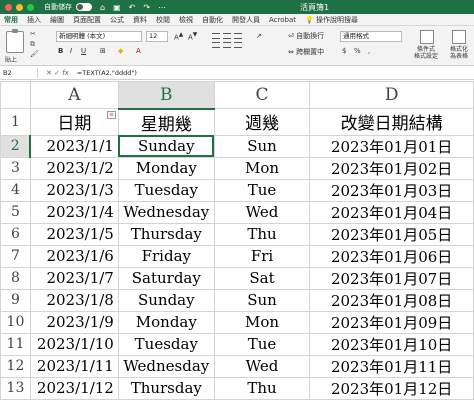  Describe the element at coordinates (391, 168) in the screenshot. I see `cell-formatted-date: 2023年01月02日` at that location.